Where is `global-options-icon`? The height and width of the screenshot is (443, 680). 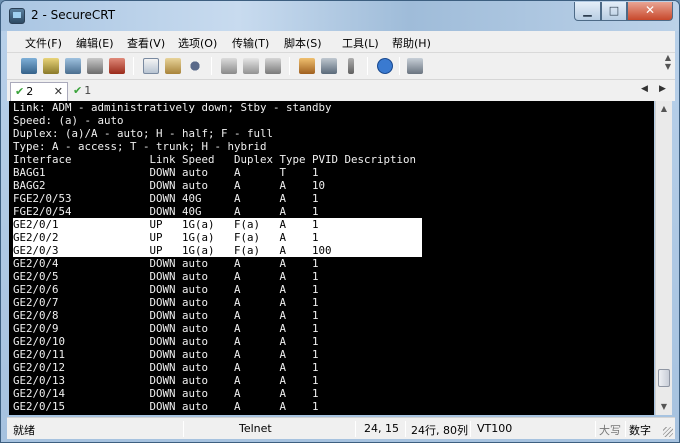 global-options-icon is located at coordinates (329, 66).